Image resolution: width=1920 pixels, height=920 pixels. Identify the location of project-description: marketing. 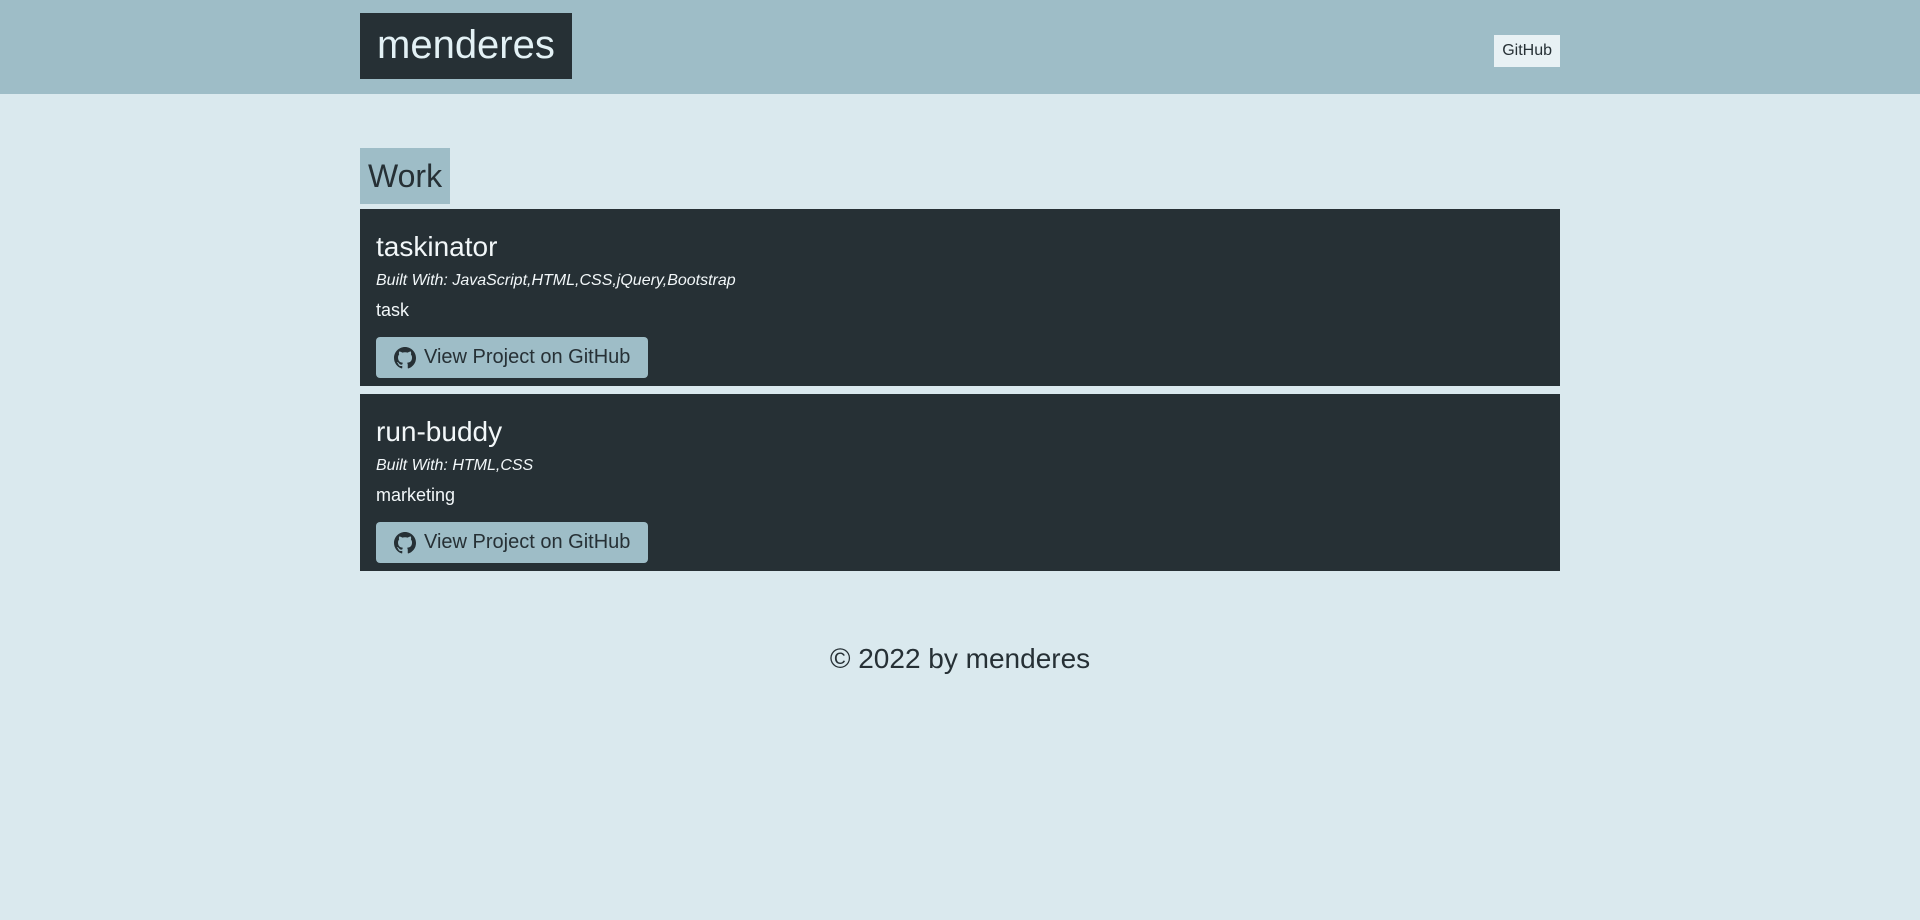
(416, 495).